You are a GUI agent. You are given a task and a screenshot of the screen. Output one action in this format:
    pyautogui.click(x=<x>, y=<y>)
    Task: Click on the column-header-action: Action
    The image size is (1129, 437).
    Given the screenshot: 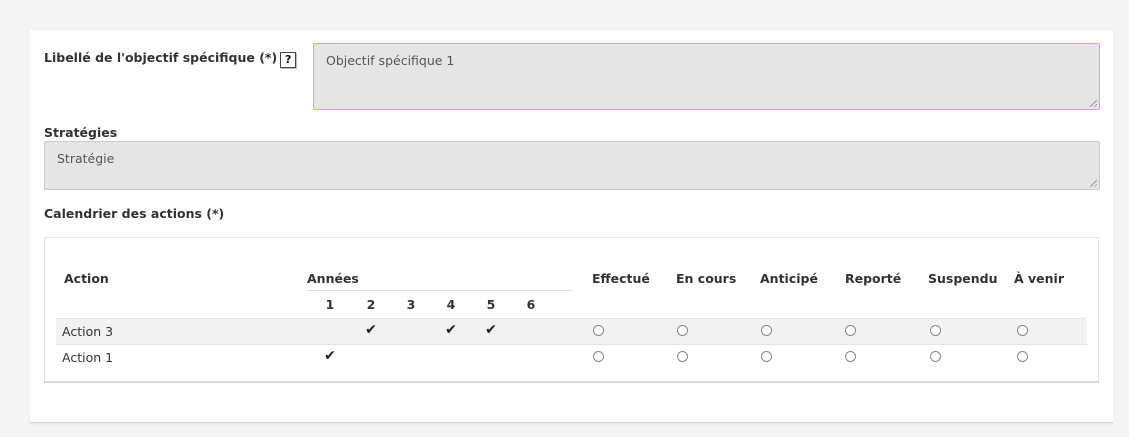 What is the action you would take?
    pyautogui.click(x=86, y=278)
    